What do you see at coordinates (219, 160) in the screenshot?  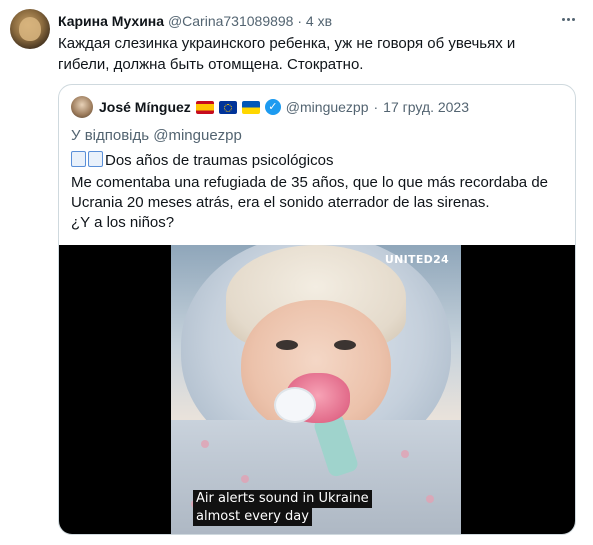 I see `quoted-text-line-1: Dos años de traumas psicológicos` at bounding box center [219, 160].